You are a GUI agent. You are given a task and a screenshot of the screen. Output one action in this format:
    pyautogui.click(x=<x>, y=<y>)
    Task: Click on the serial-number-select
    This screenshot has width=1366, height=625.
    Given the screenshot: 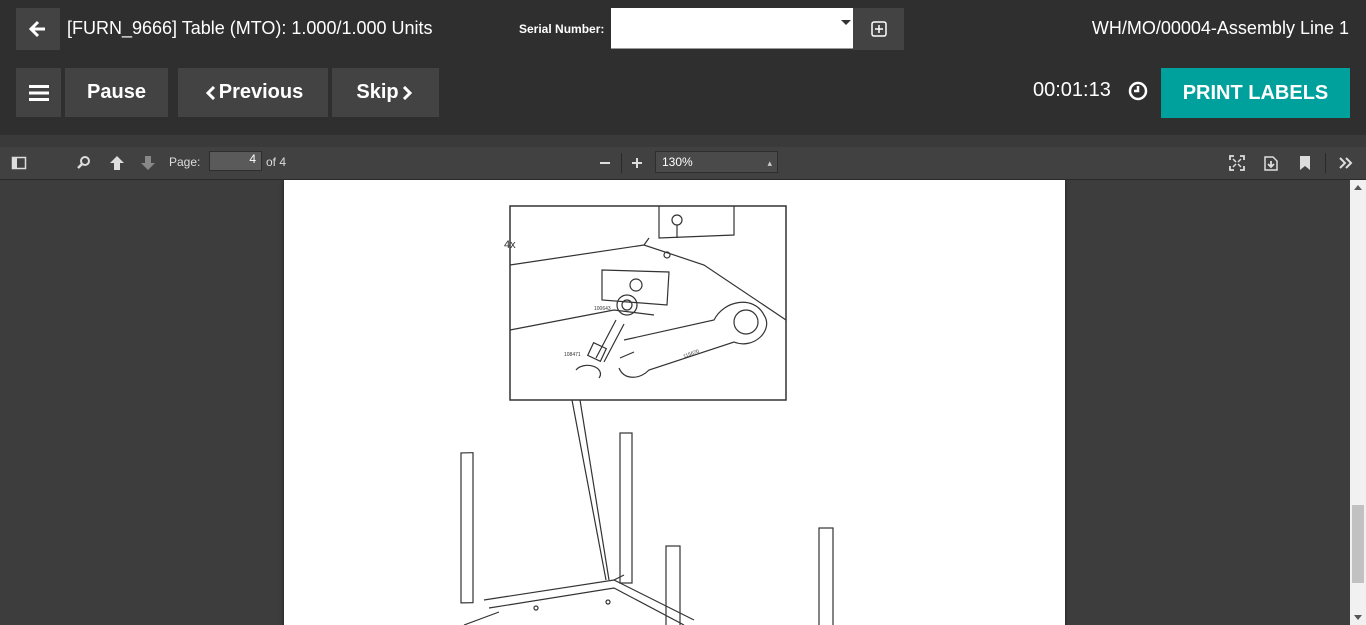 What is the action you would take?
    pyautogui.click(x=732, y=28)
    